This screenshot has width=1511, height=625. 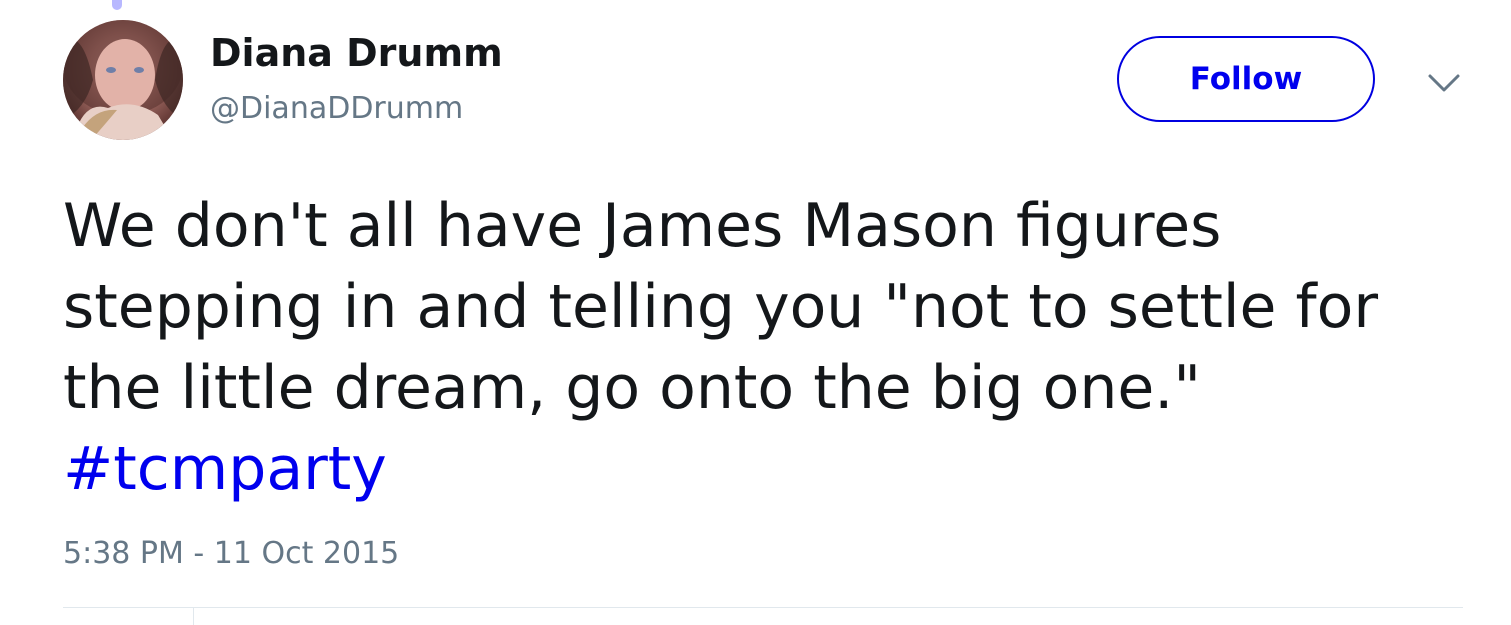 I want to click on tweet-timestamp: 5:38 PM - 11 Oct 2015, so click(x=231, y=554).